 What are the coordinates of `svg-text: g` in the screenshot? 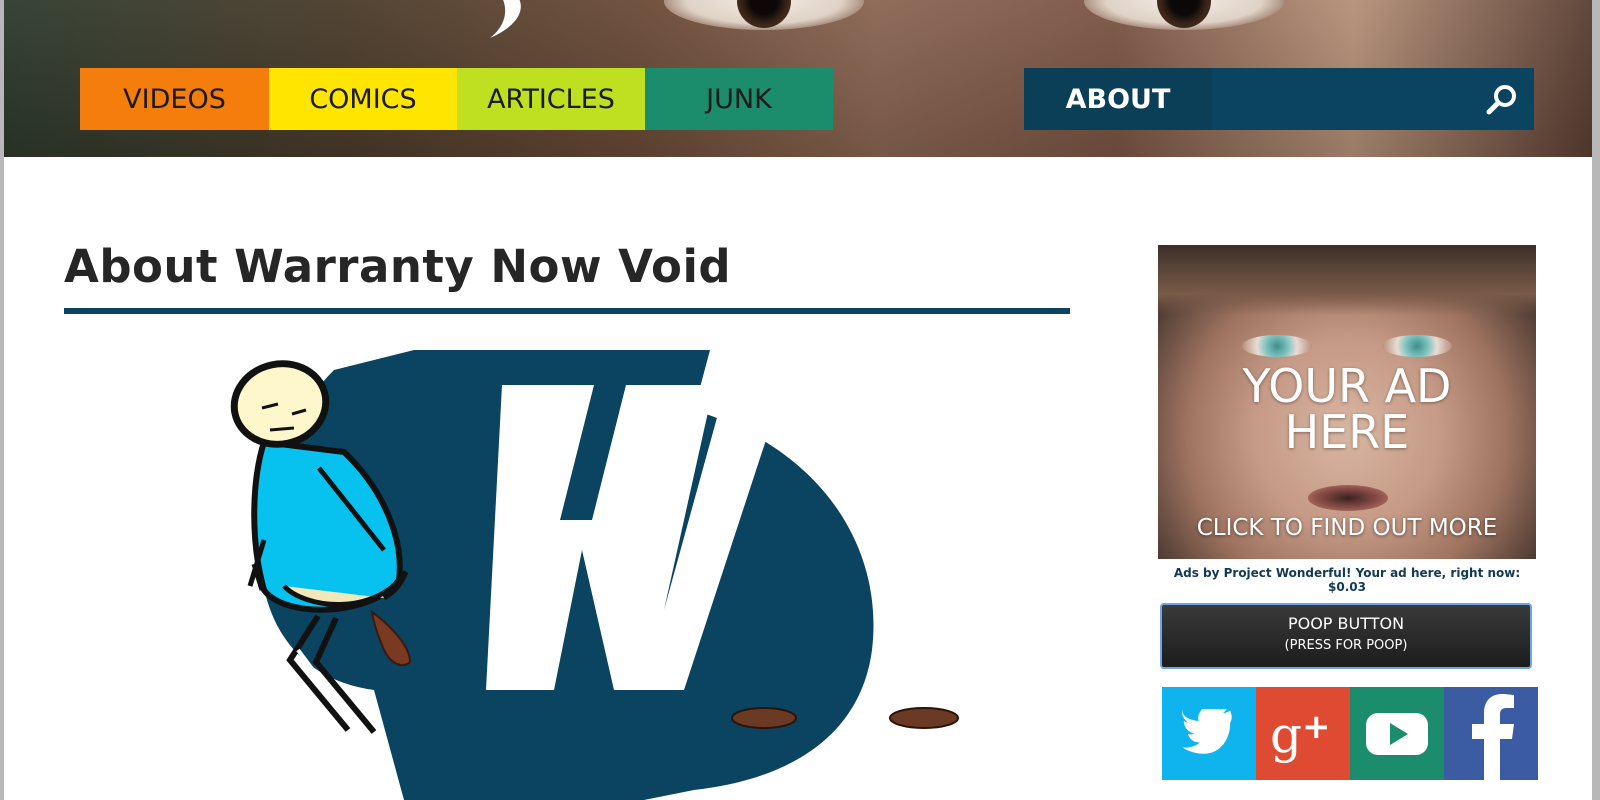 It's located at (1286, 735).